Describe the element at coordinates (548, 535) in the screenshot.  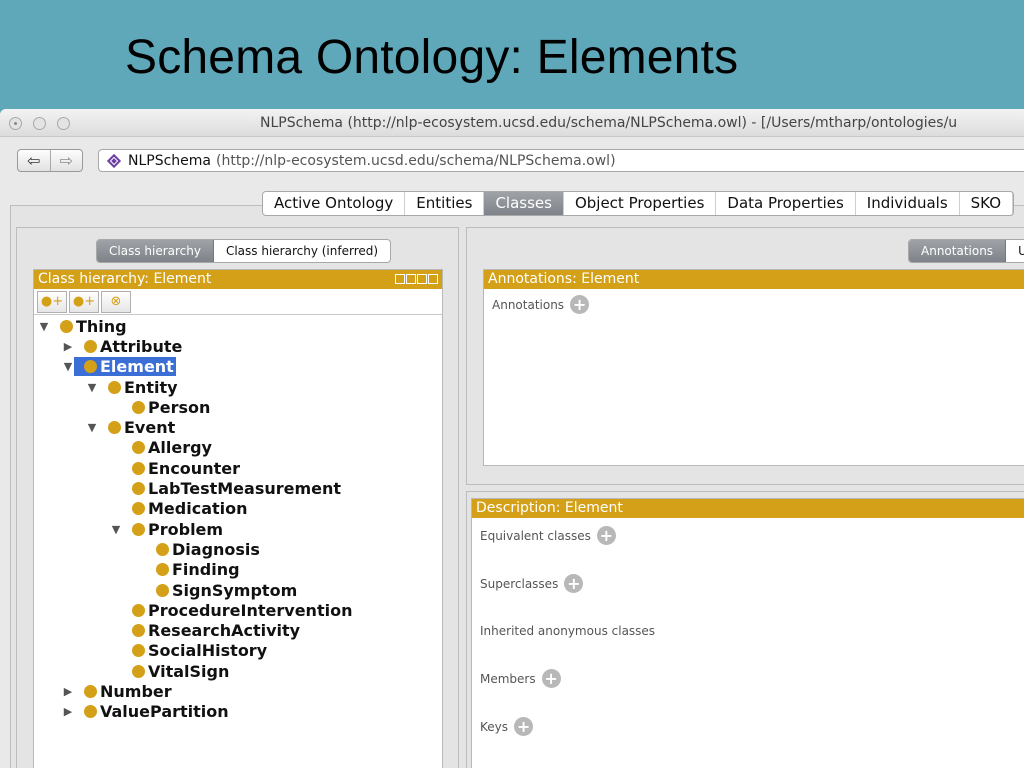
I see `equivalent-classes-row: Equivalent classes +` at that location.